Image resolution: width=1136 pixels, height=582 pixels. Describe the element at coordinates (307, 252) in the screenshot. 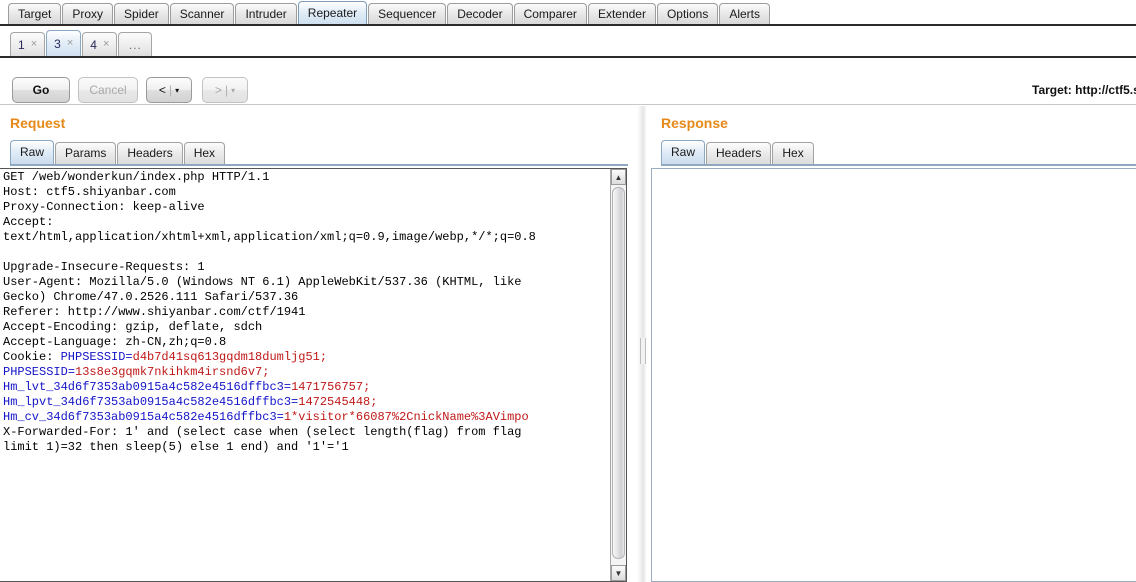

I see `request-line` at that location.